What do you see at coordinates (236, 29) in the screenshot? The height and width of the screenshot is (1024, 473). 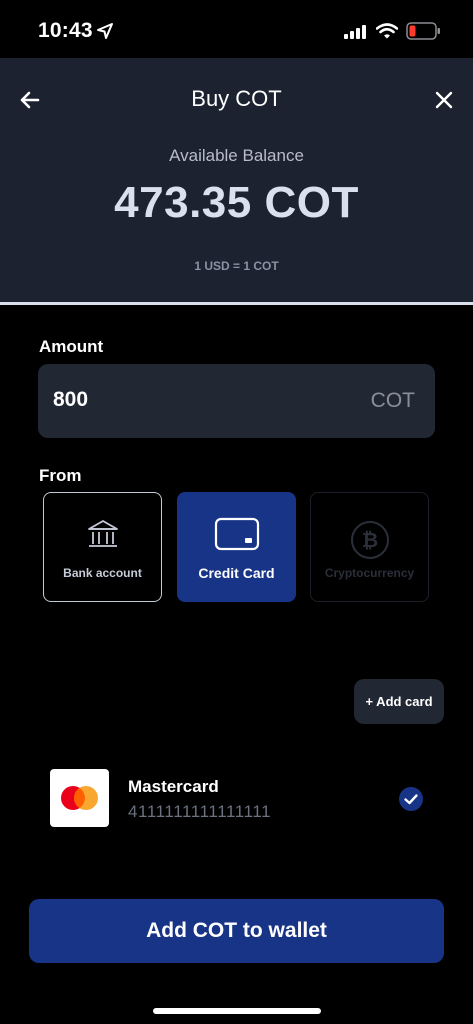 I see `status-bar: 10:43` at bounding box center [236, 29].